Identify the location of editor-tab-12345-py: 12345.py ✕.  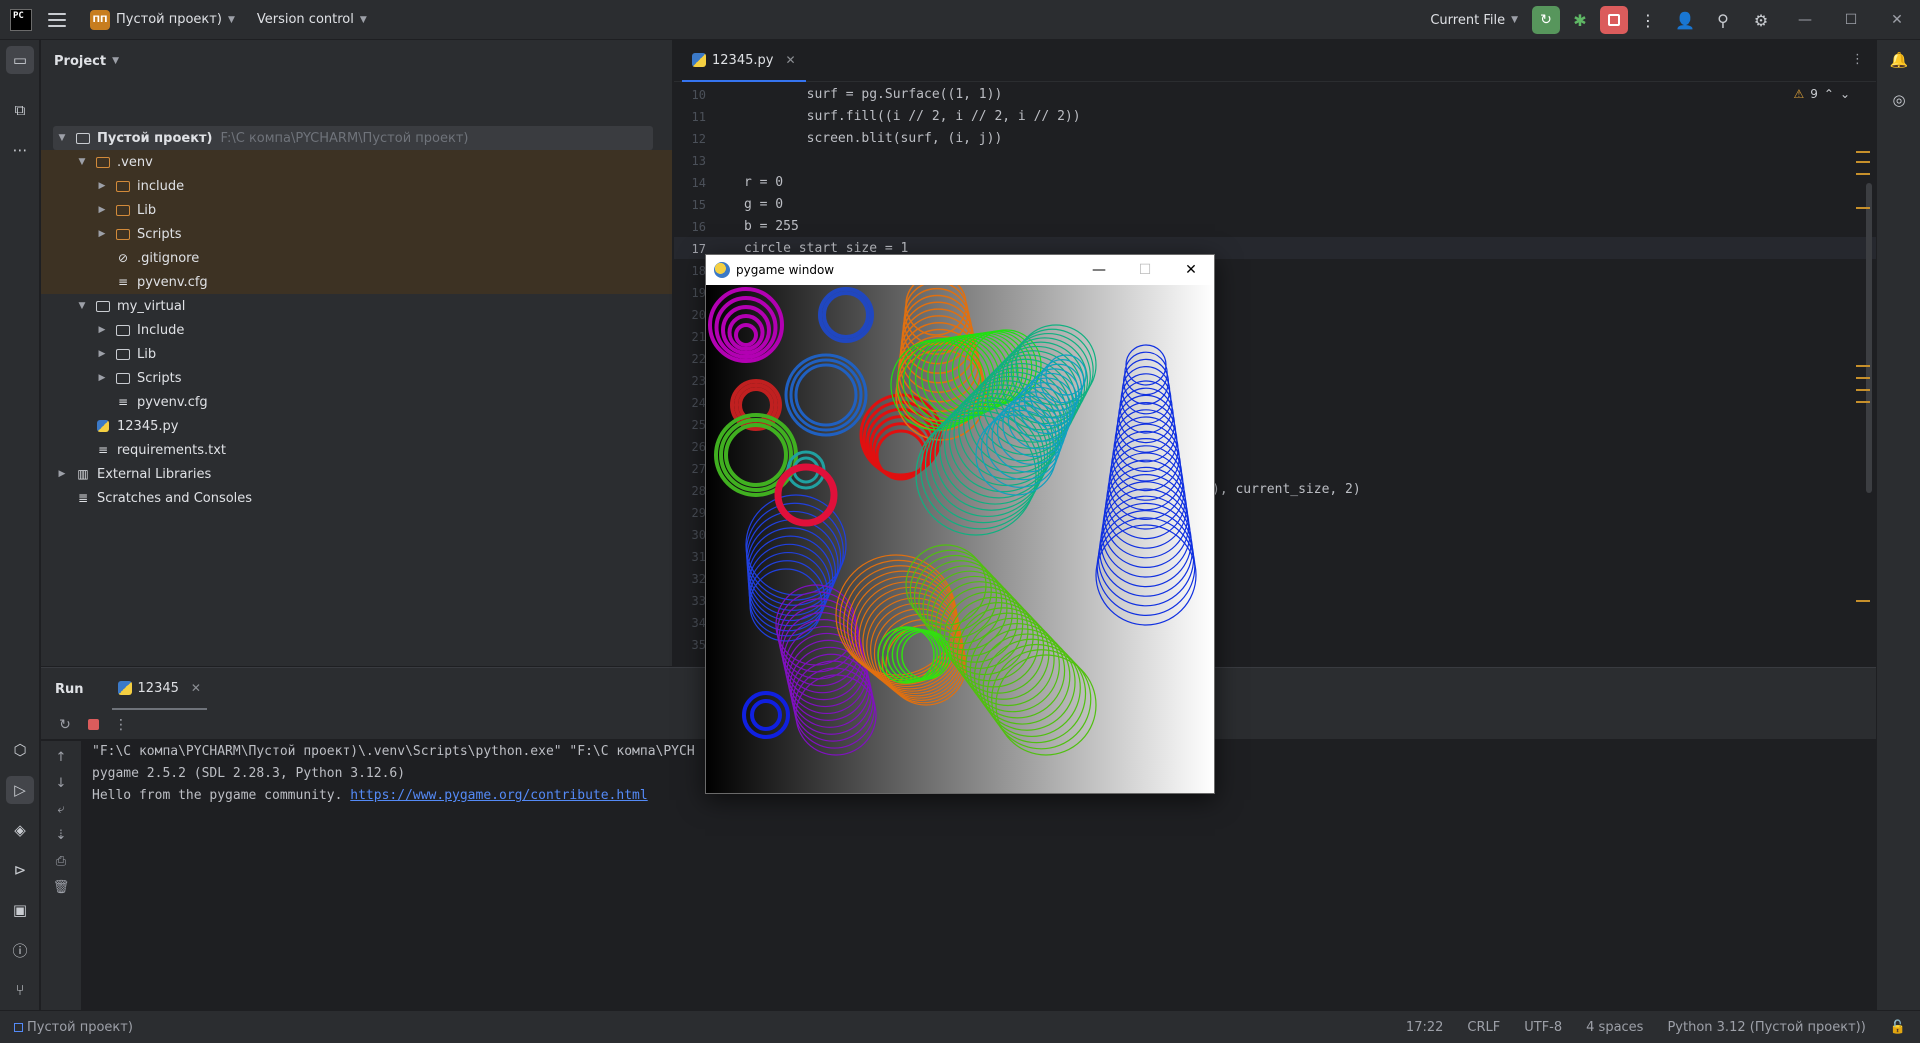
(744, 61).